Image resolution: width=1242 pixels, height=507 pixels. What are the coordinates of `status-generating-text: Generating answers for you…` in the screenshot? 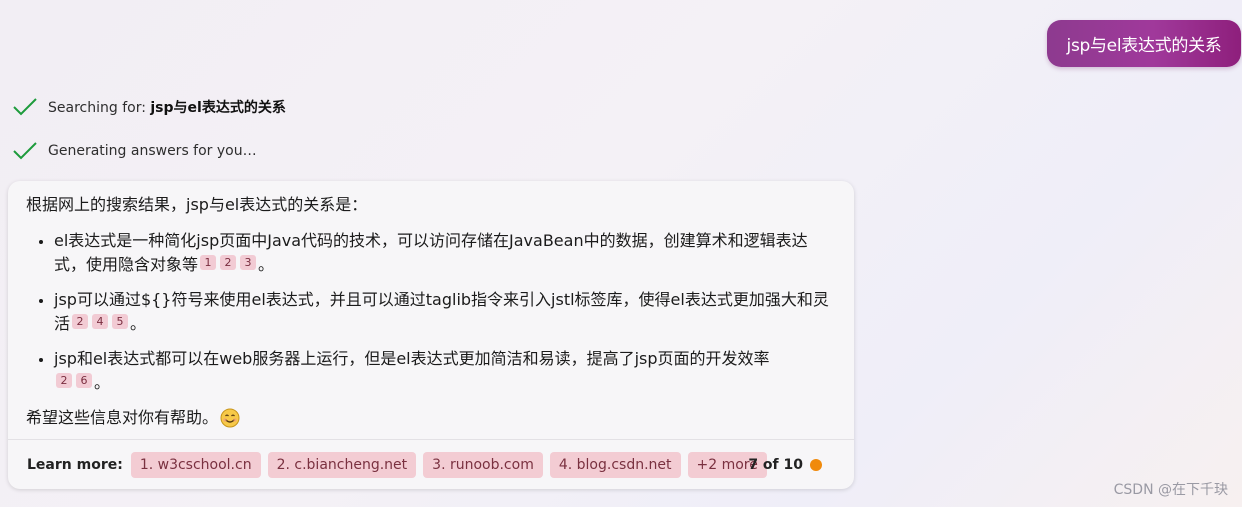 It's located at (152, 151).